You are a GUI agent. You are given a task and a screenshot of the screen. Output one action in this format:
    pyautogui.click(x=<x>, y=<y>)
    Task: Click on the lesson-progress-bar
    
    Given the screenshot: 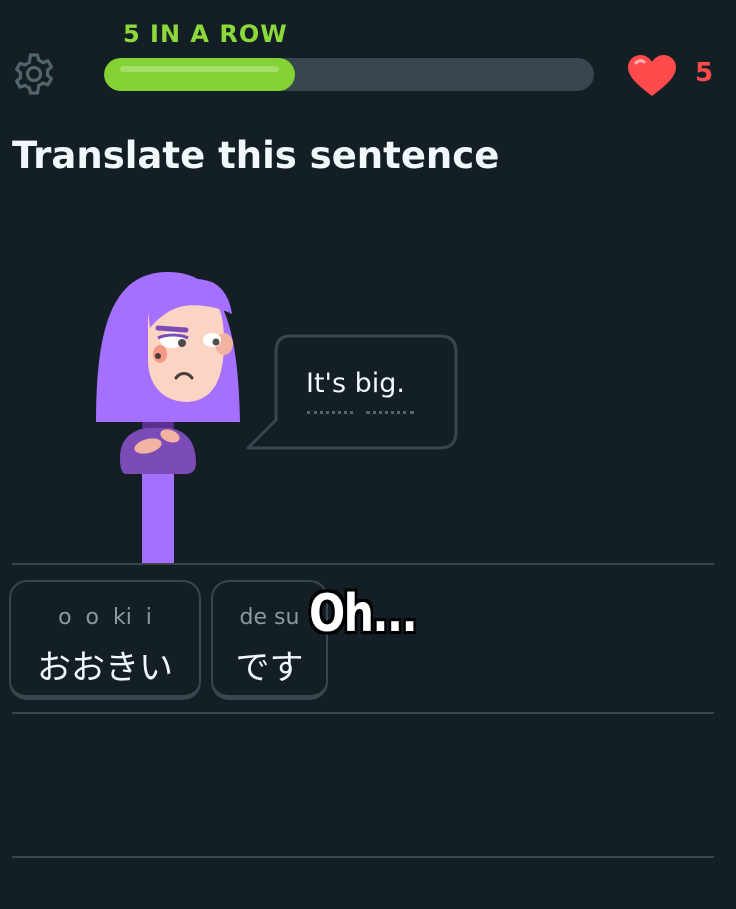 What is the action you would take?
    pyautogui.click(x=349, y=74)
    